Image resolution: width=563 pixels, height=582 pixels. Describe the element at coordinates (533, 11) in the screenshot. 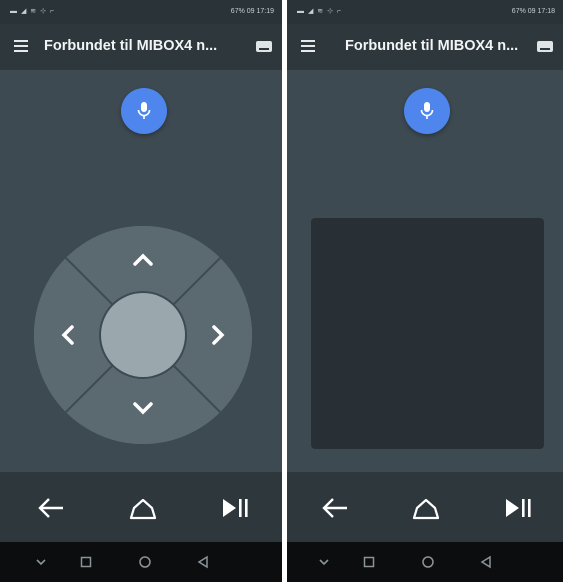

I see `status-battery-time: 67% 09 17:18` at that location.